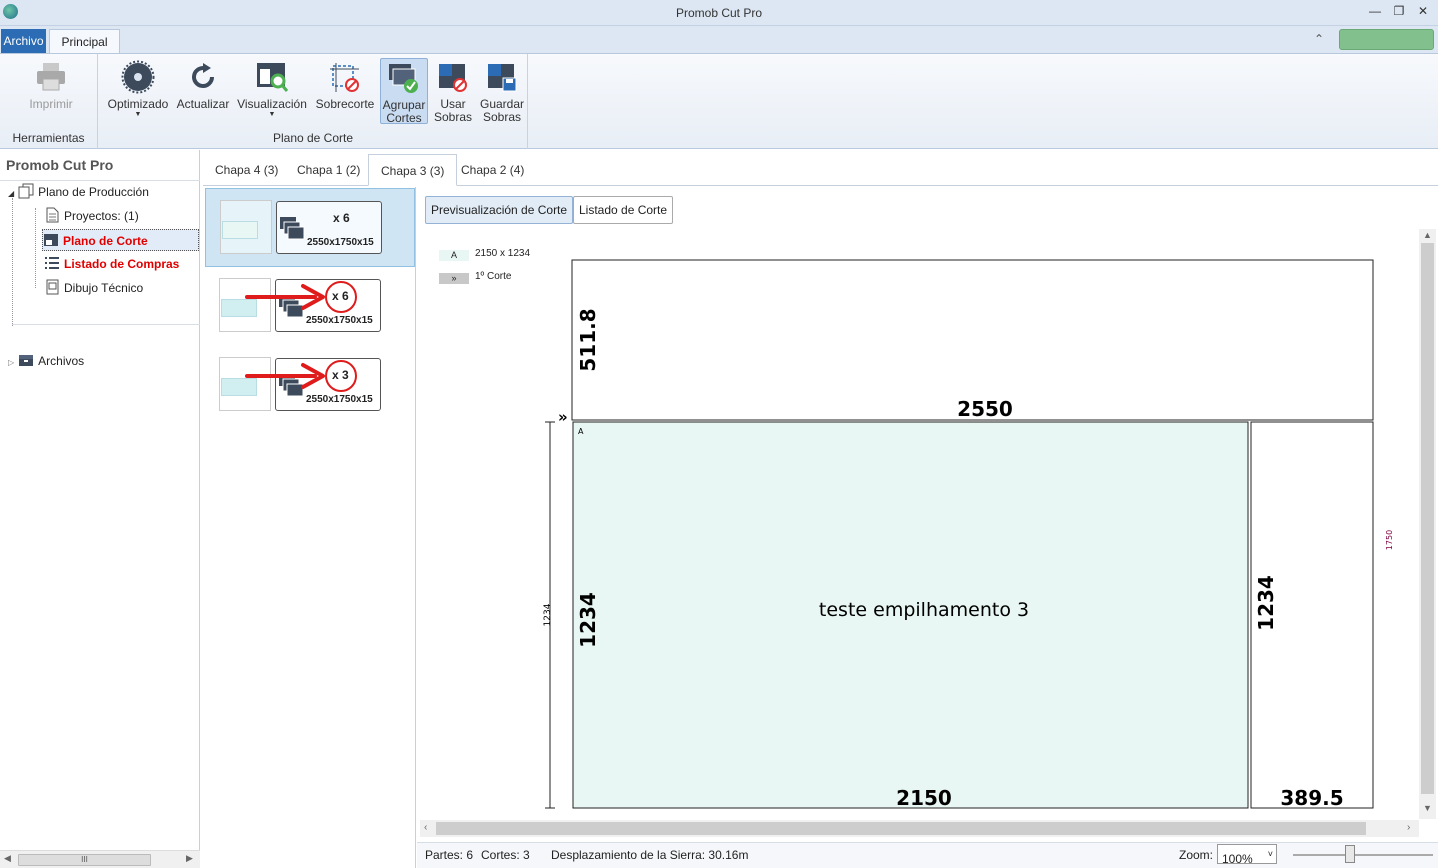 The image size is (1438, 868). Describe the element at coordinates (1196, 855) in the screenshot. I see `zoom-label: Zoom:` at that location.